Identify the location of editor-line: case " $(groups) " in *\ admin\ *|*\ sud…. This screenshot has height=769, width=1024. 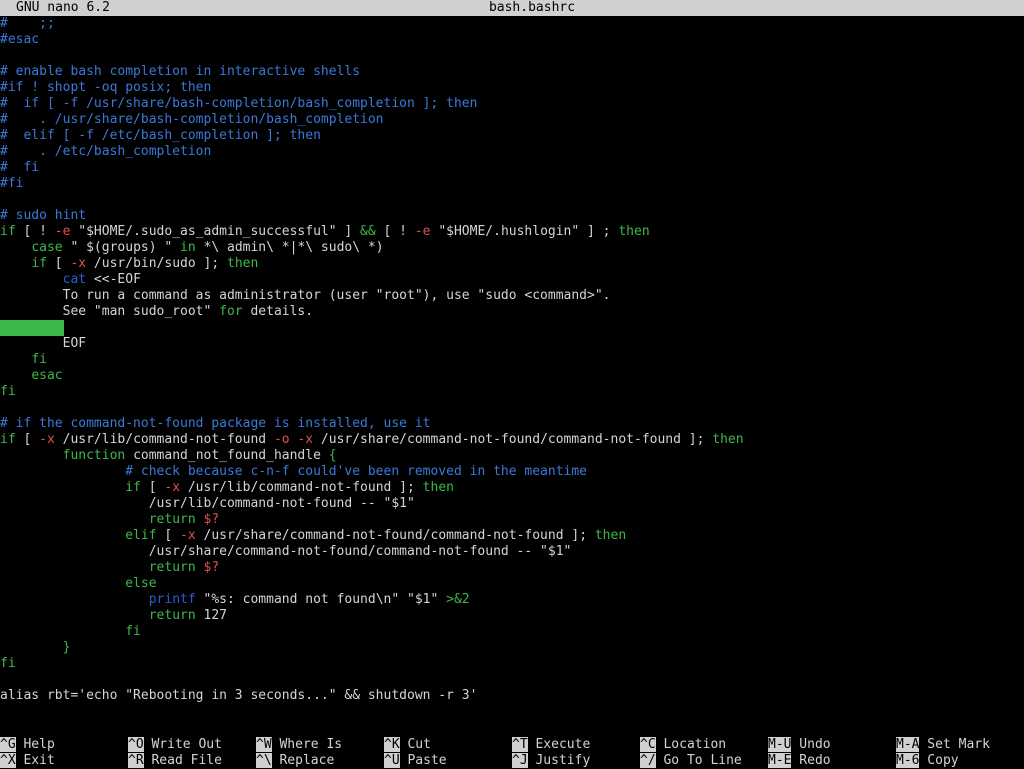
(512, 248).